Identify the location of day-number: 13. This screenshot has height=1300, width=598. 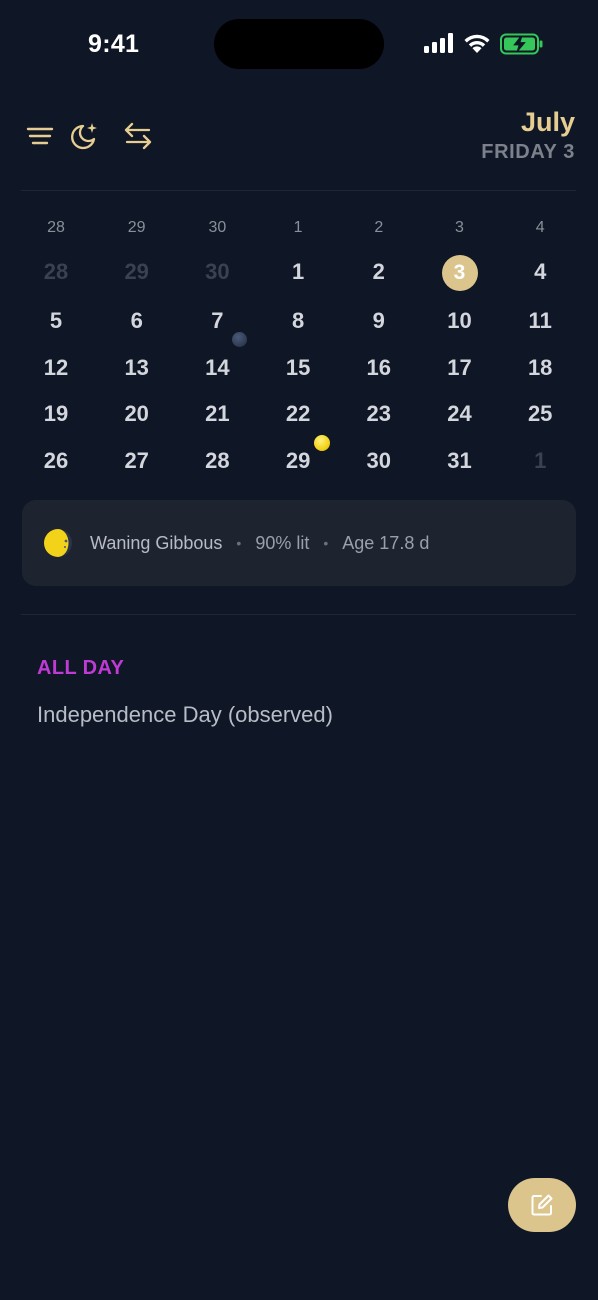
(136, 367).